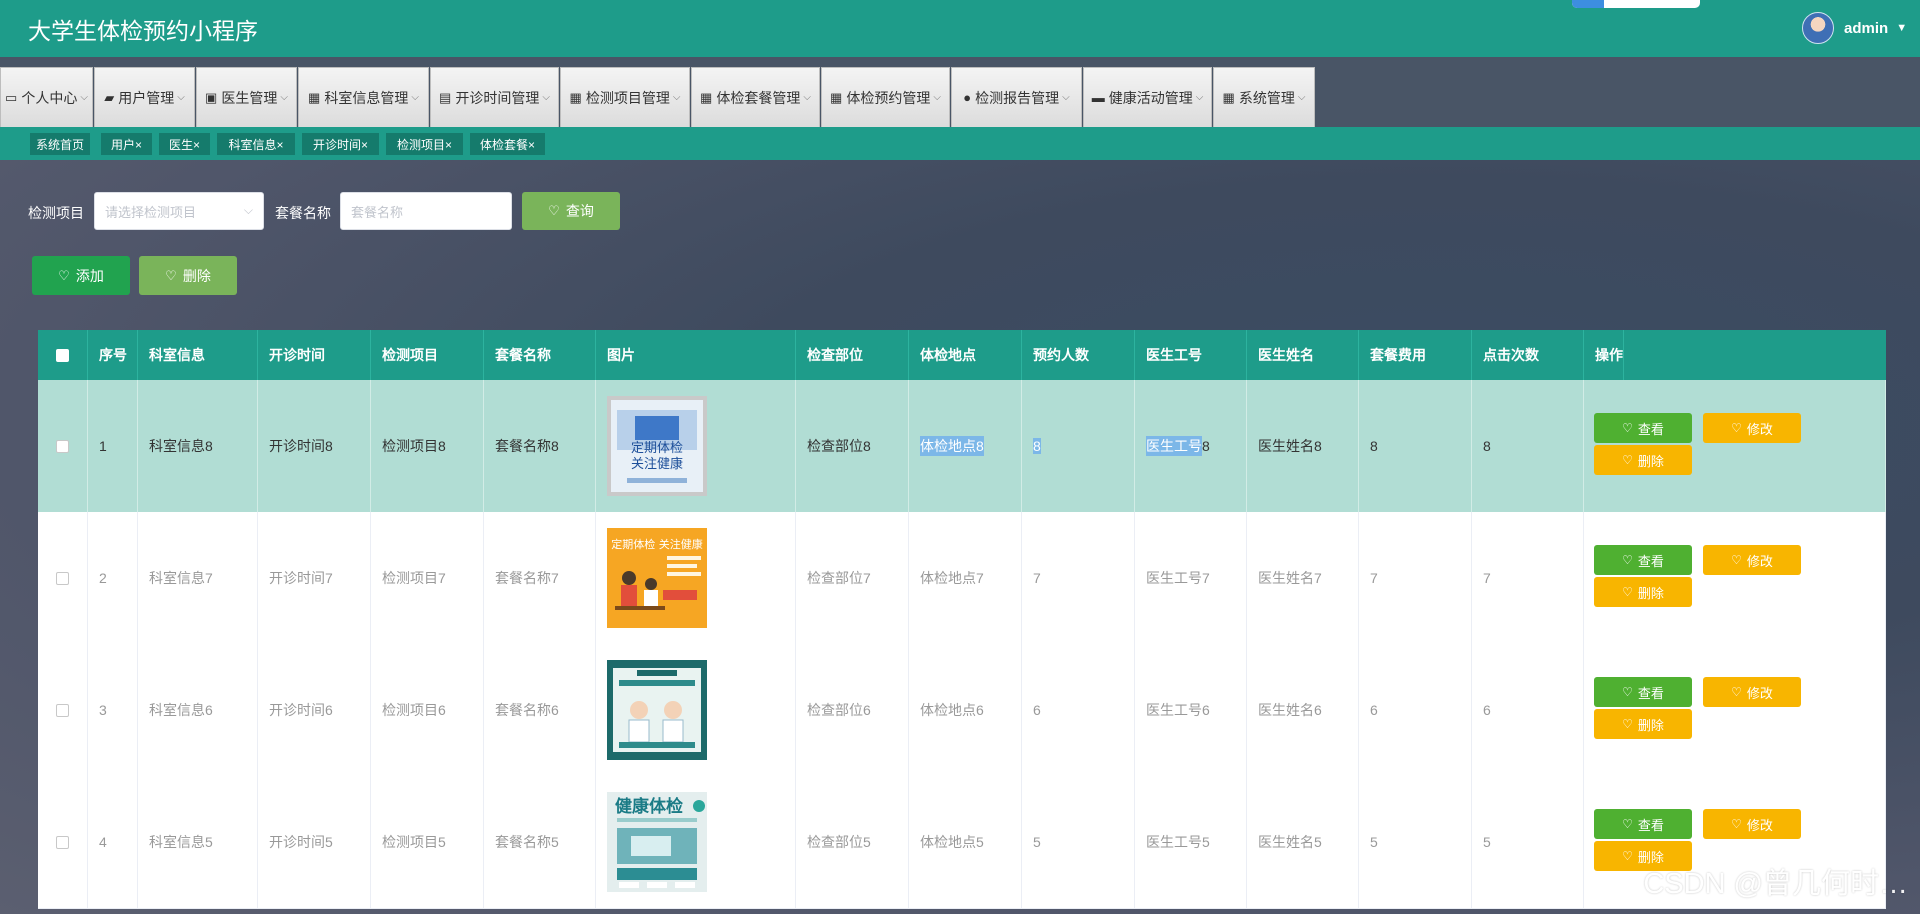 This screenshot has width=1920, height=914. Describe the element at coordinates (625, 97) in the screenshot. I see `menu-item-5: ▦ 检测项目管理 ⌵` at that location.